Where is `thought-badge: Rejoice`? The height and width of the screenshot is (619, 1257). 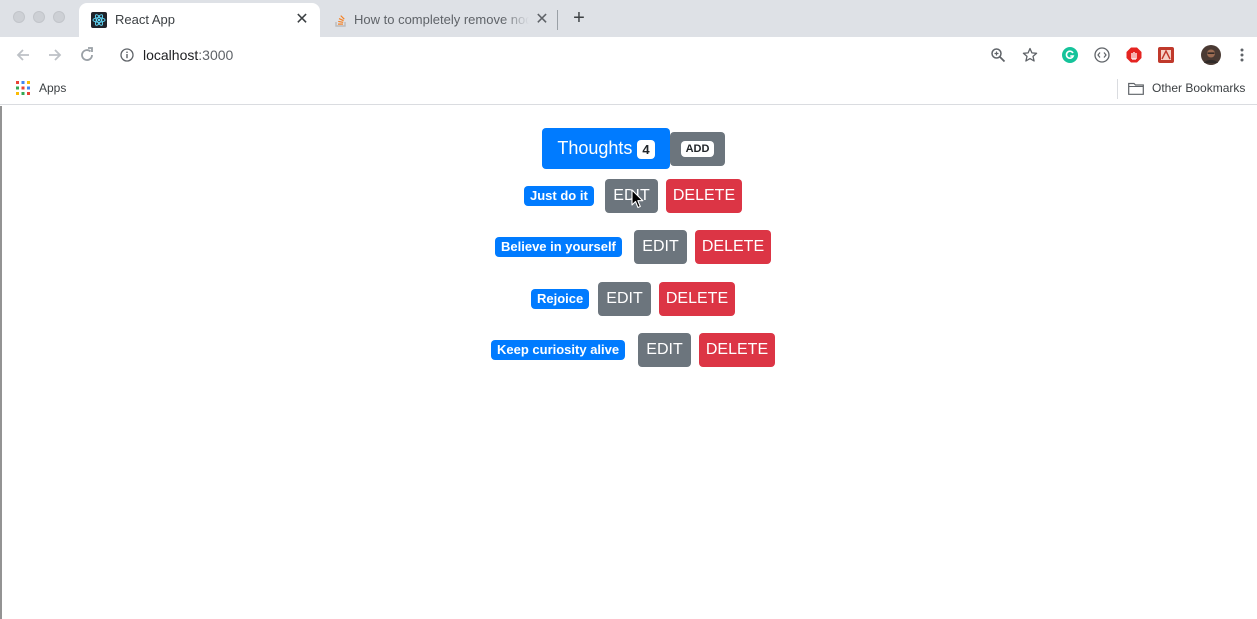
thought-badge: Rejoice is located at coordinates (560, 299).